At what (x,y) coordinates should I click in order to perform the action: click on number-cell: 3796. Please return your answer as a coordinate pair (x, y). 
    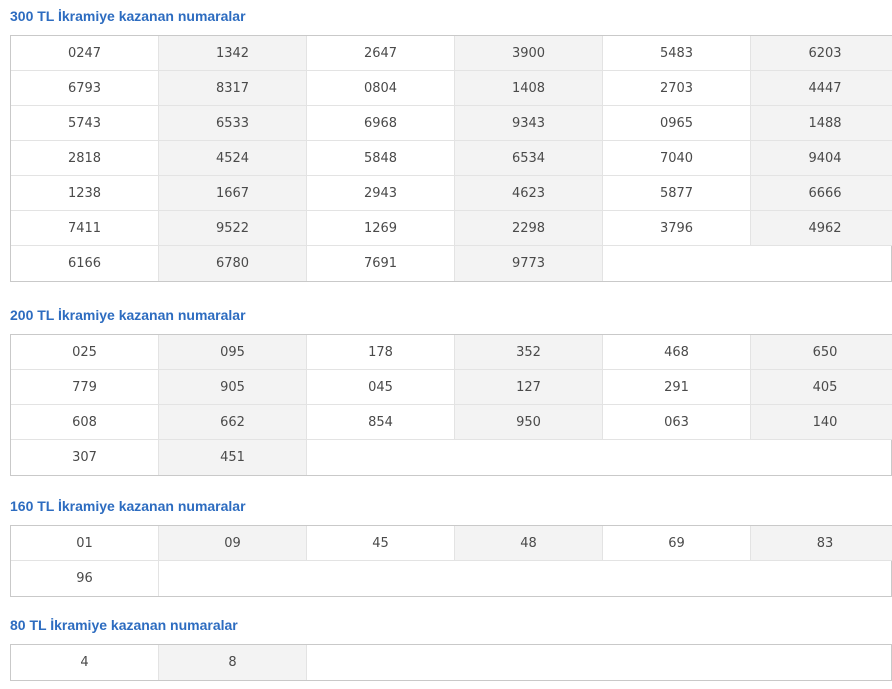
    Looking at the image, I should click on (677, 228).